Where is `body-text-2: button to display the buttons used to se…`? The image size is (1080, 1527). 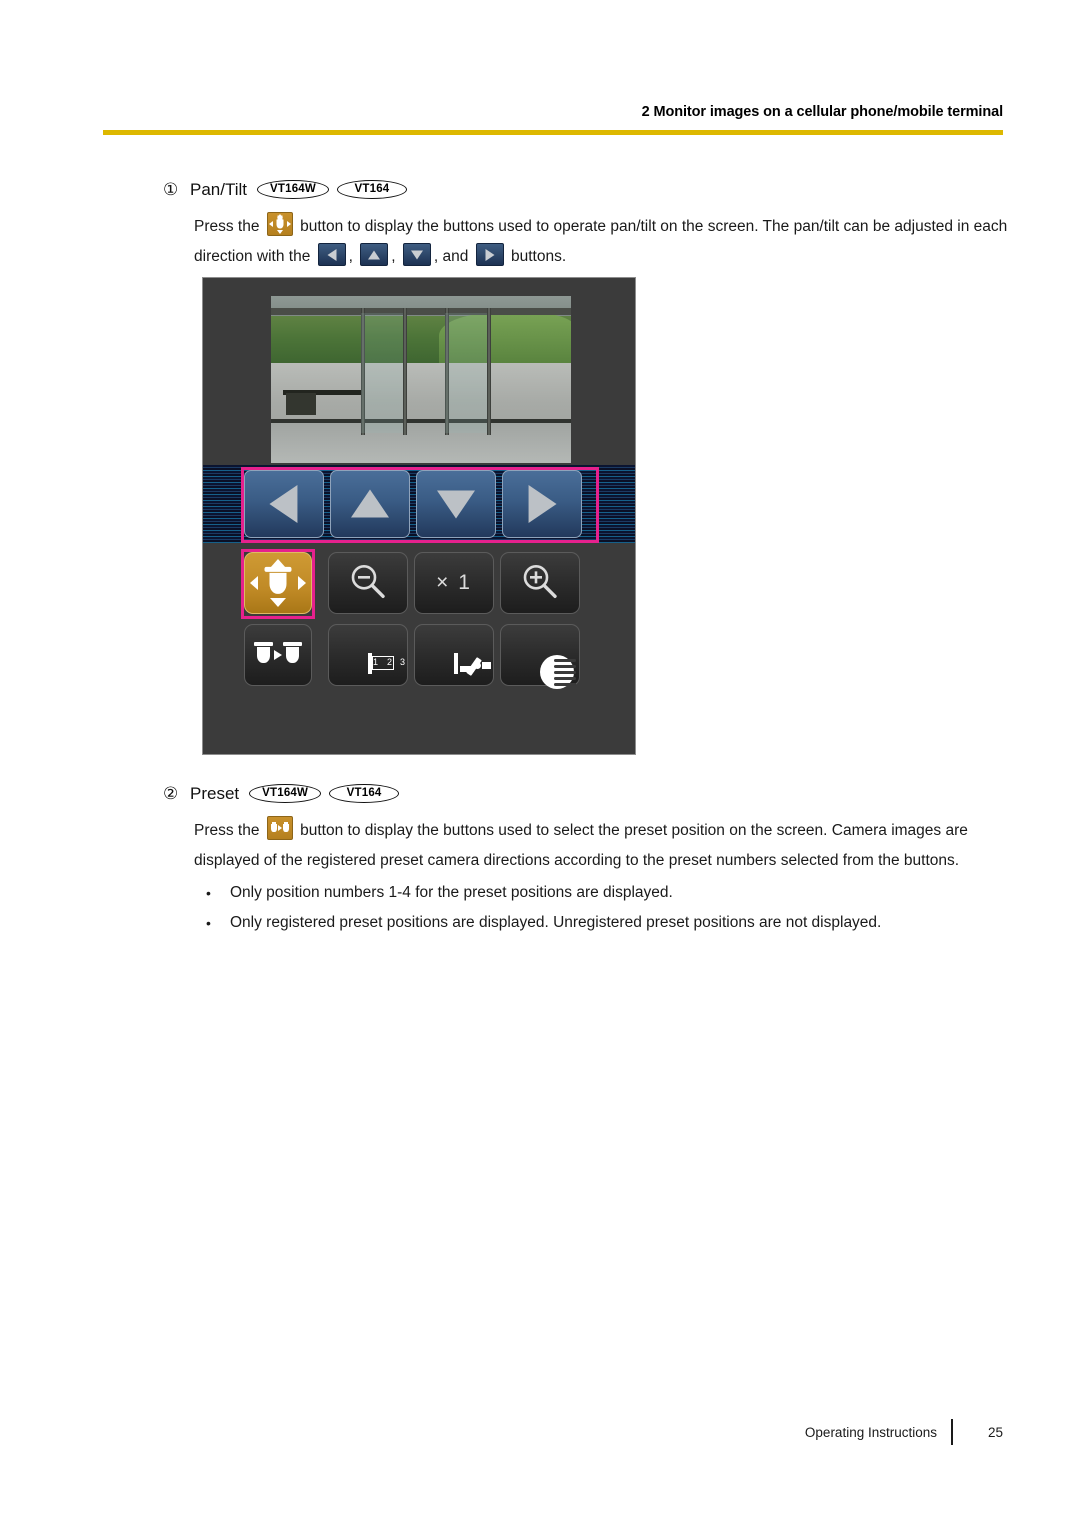
body-text-2: button to display the buttons used to se… is located at coordinates (581, 845).